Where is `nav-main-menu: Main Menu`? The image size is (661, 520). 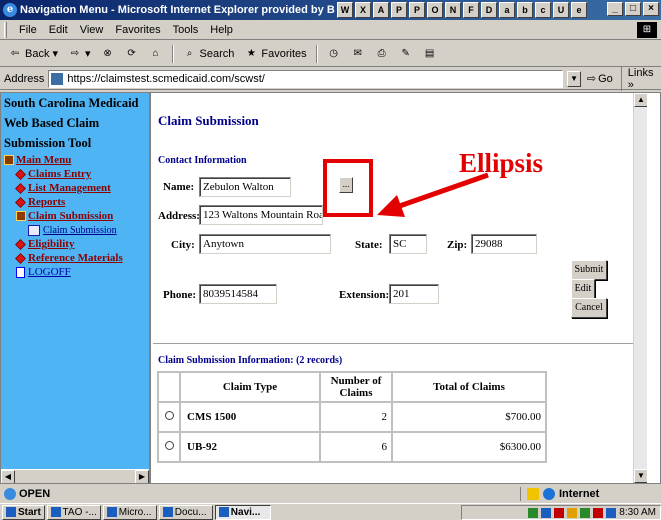
nav-main-menu: Main Menu is located at coordinates (76, 160).